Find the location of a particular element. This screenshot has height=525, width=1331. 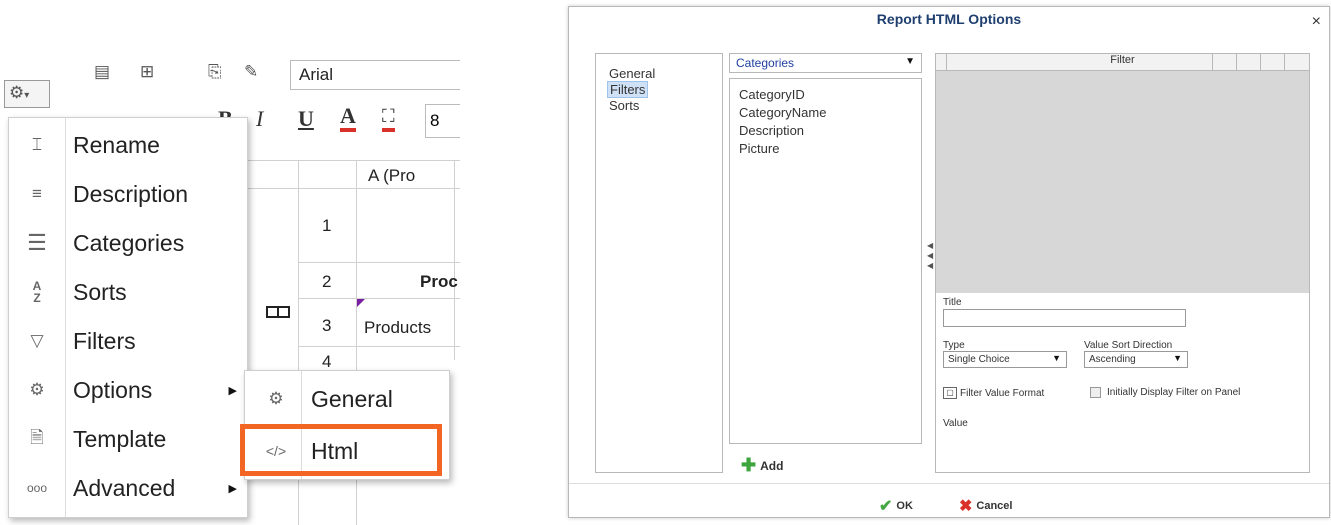

row-number: 4 is located at coordinates (327, 361).